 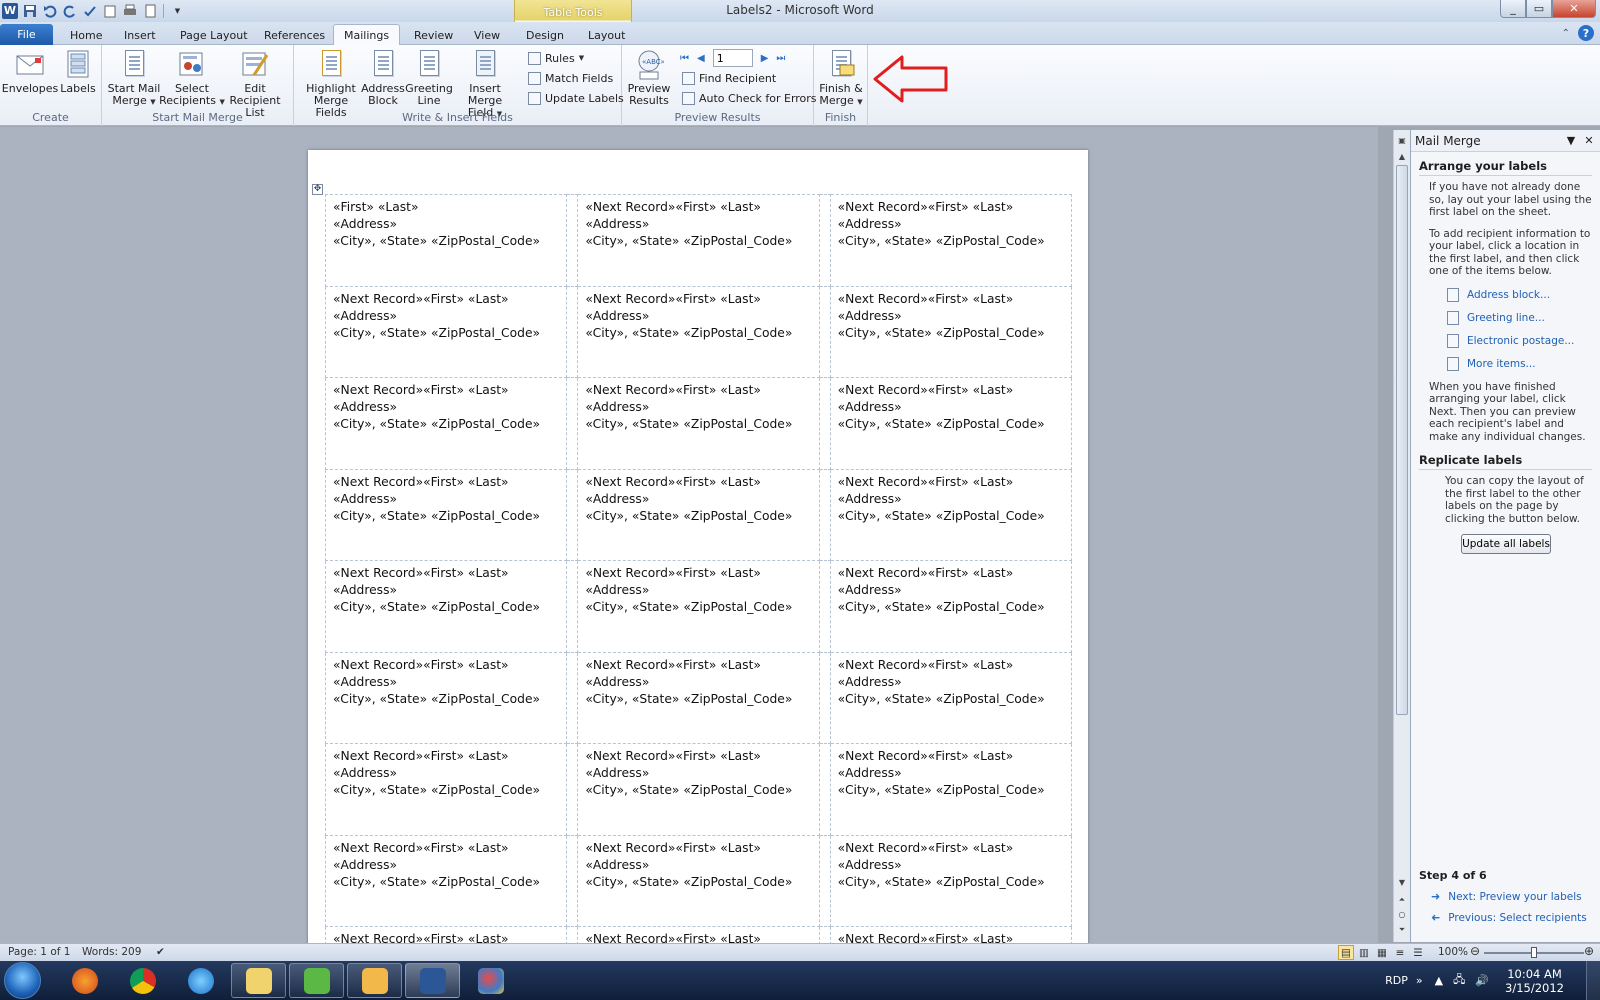 What do you see at coordinates (1589, 951) in the screenshot?
I see `zoom-in-icon: ⊕` at bounding box center [1589, 951].